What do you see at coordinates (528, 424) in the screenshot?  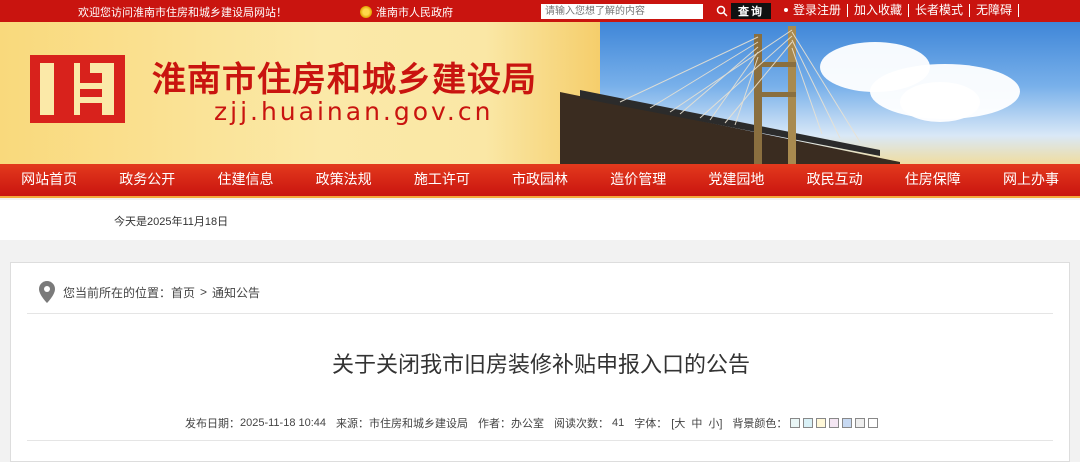 I see `author: 办公室` at bounding box center [528, 424].